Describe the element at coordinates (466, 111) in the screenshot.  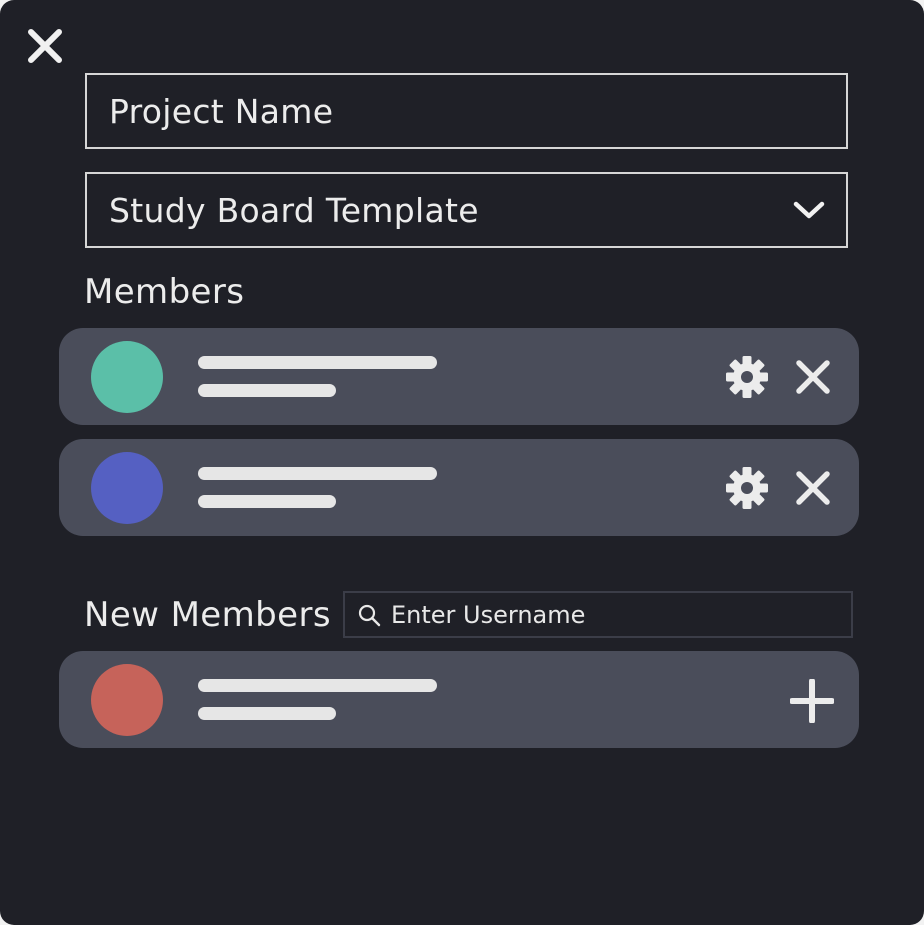
I see `project-name-field: Project Name` at that location.